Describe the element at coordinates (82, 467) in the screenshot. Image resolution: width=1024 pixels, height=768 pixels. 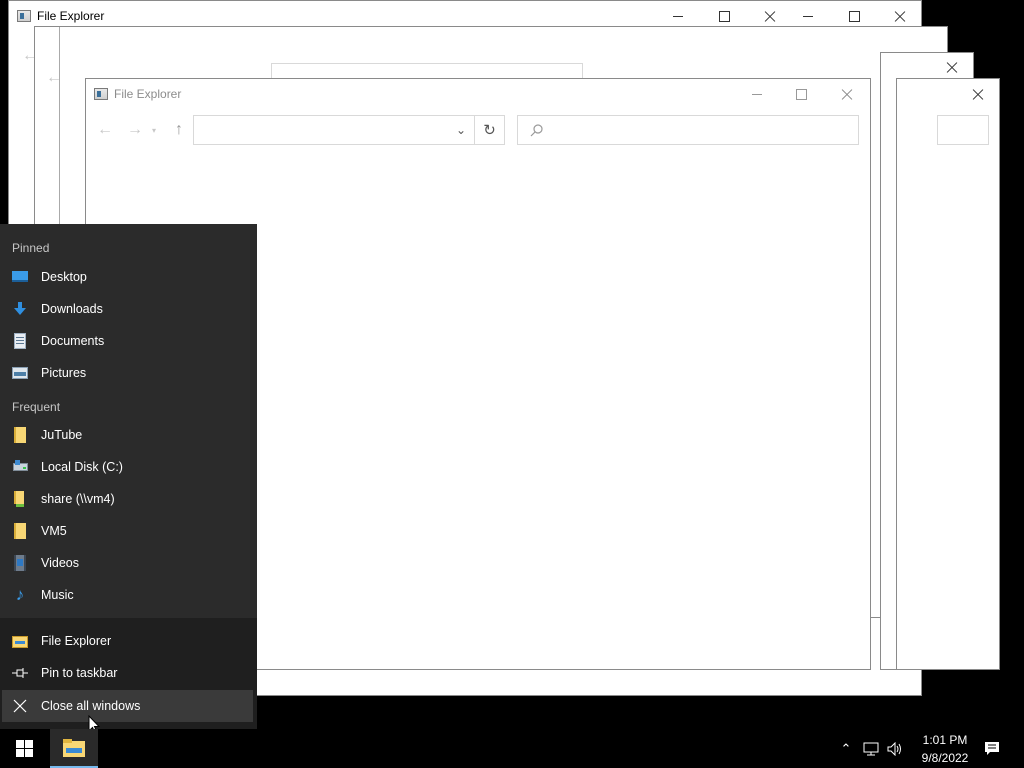
I see `jumplist-item-label: Local Disk (C:)` at that location.